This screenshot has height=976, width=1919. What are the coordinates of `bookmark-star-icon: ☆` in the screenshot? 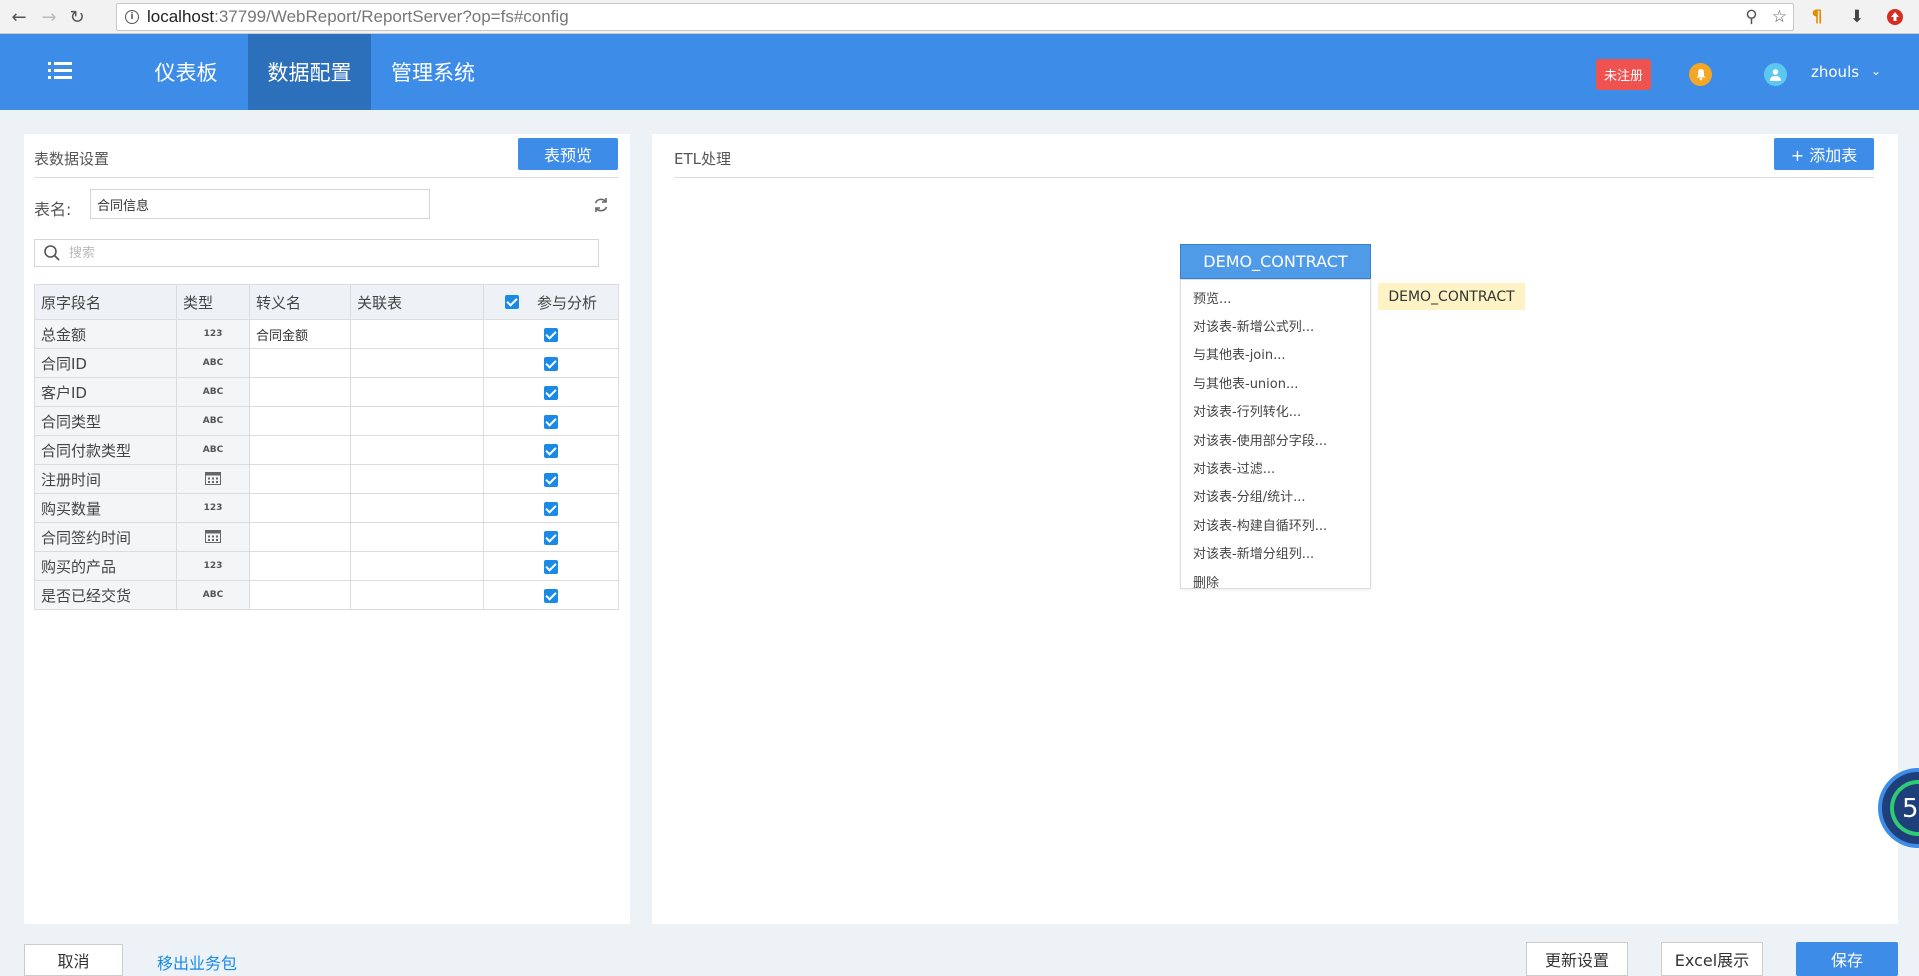 It's located at (1779, 17).